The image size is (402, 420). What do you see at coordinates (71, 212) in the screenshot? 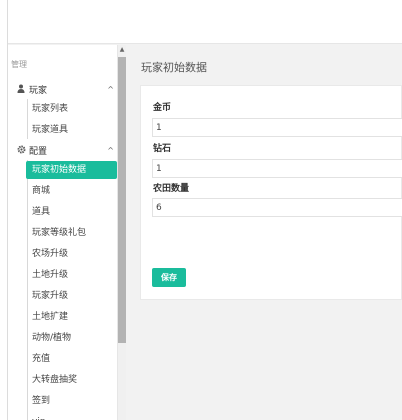
I see `sidebar-item-items: 道具` at bounding box center [71, 212].